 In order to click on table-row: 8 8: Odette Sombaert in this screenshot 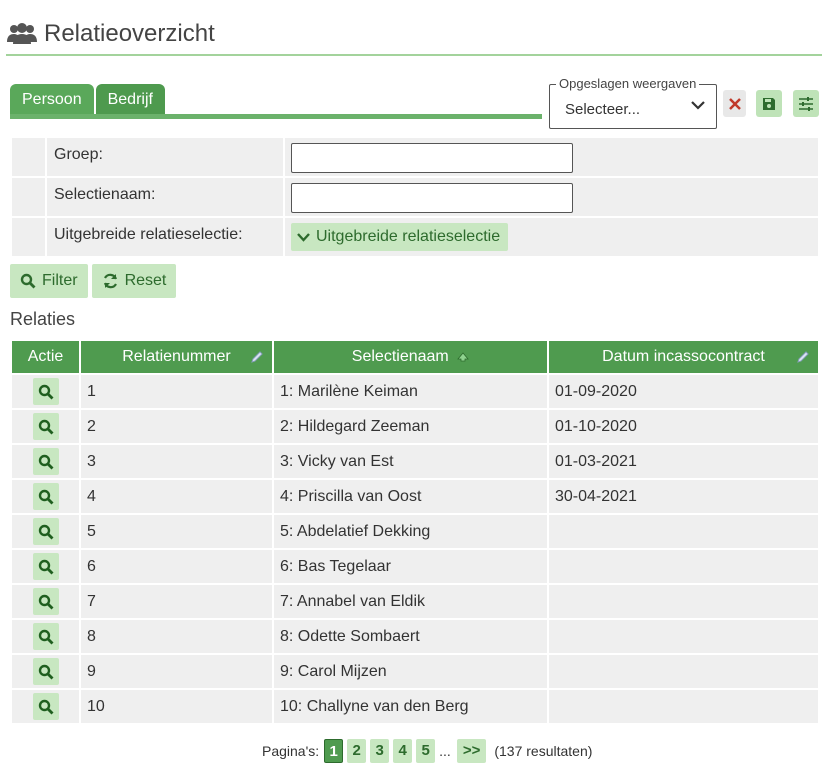, I will do `click(415, 636)`.